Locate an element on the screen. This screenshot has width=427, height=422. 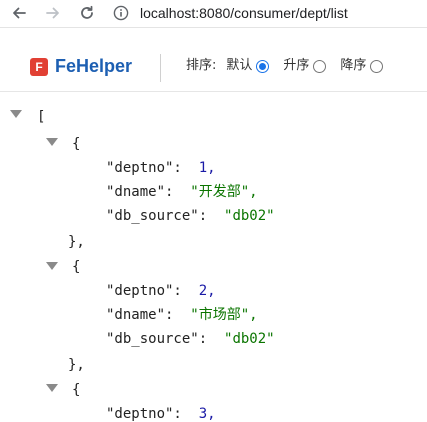
json-row: "dname": "开发部", is located at coordinates (182, 192).